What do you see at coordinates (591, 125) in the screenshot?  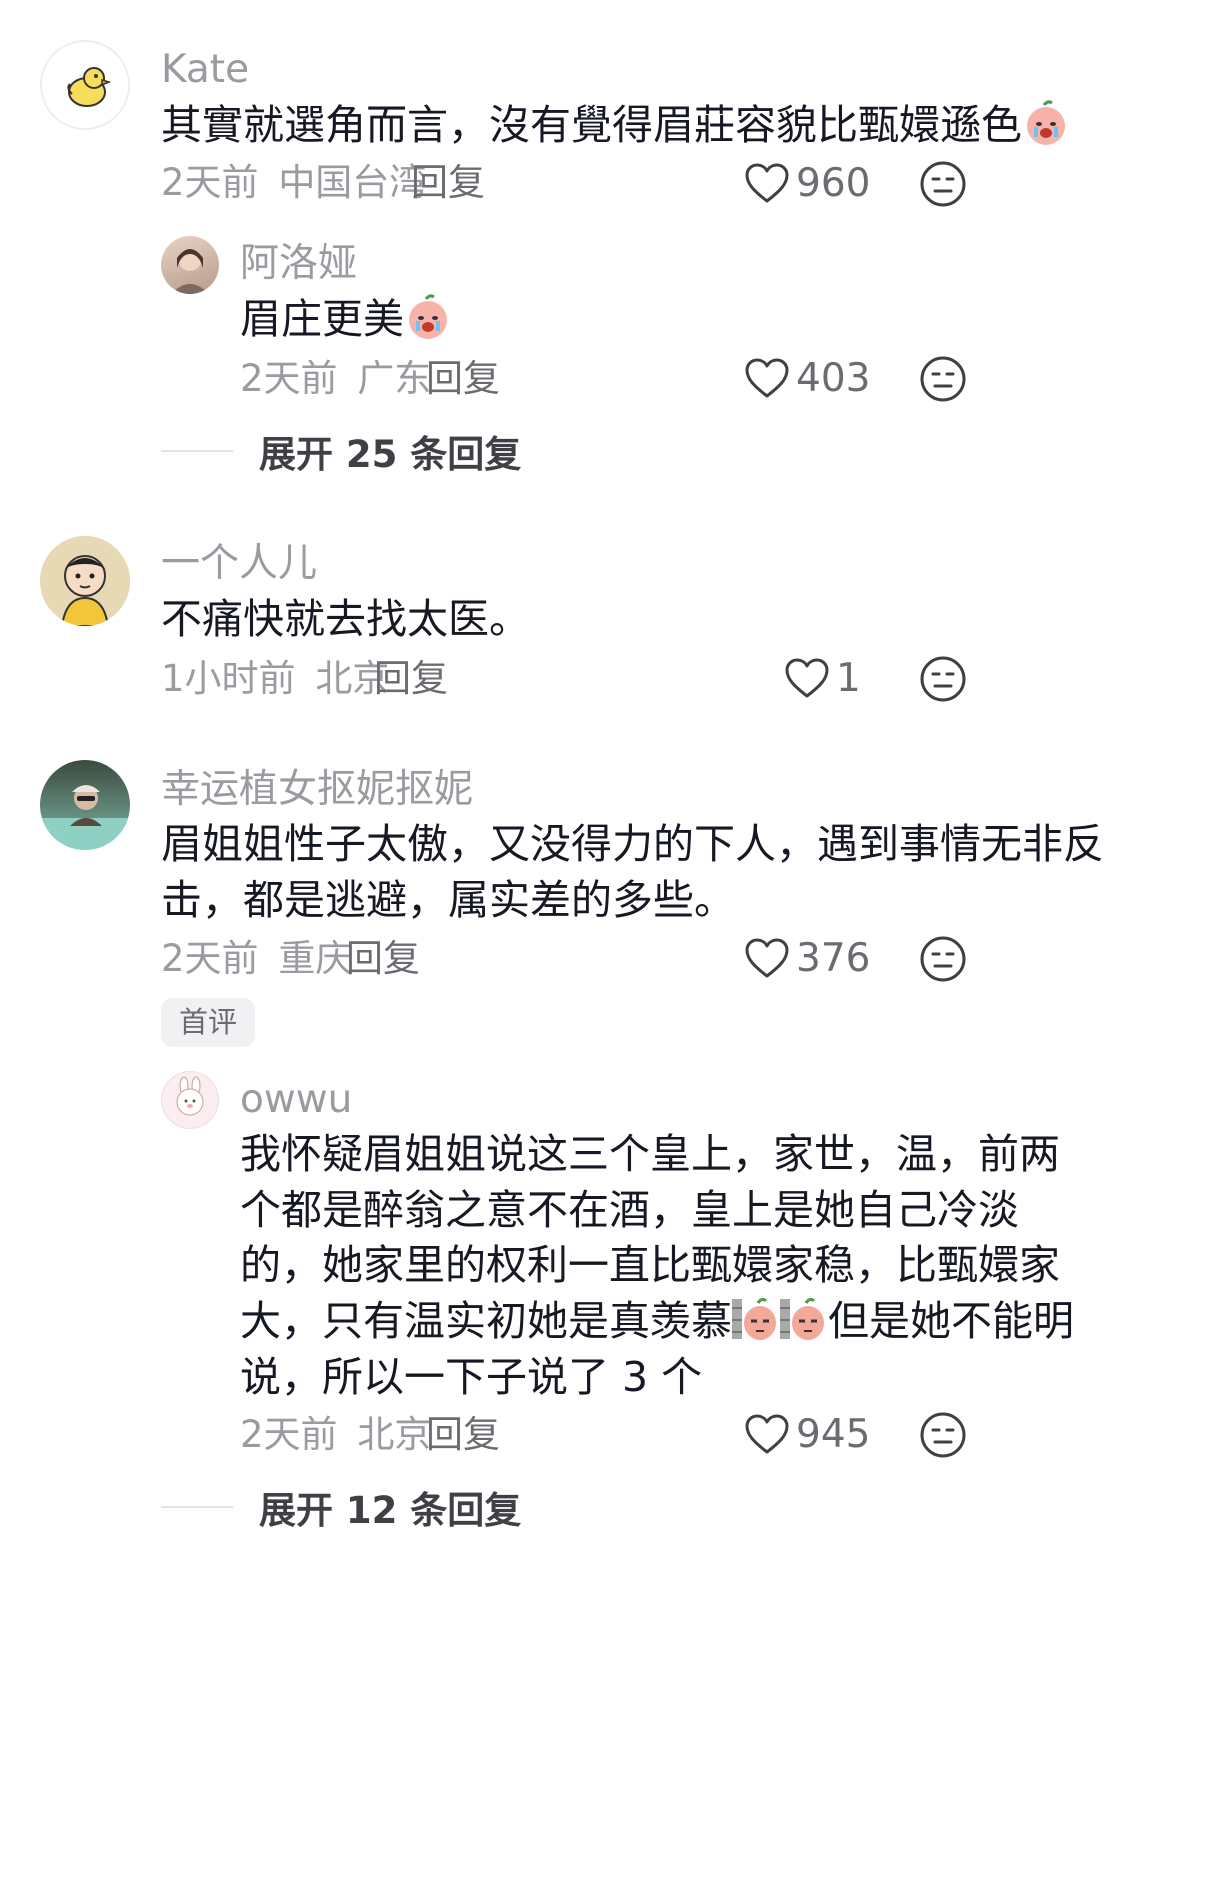 I see `comment-text-content: 其實就選角而言，沒有覺得眉莊容貌比甄嬛遜色` at bounding box center [591, 125].